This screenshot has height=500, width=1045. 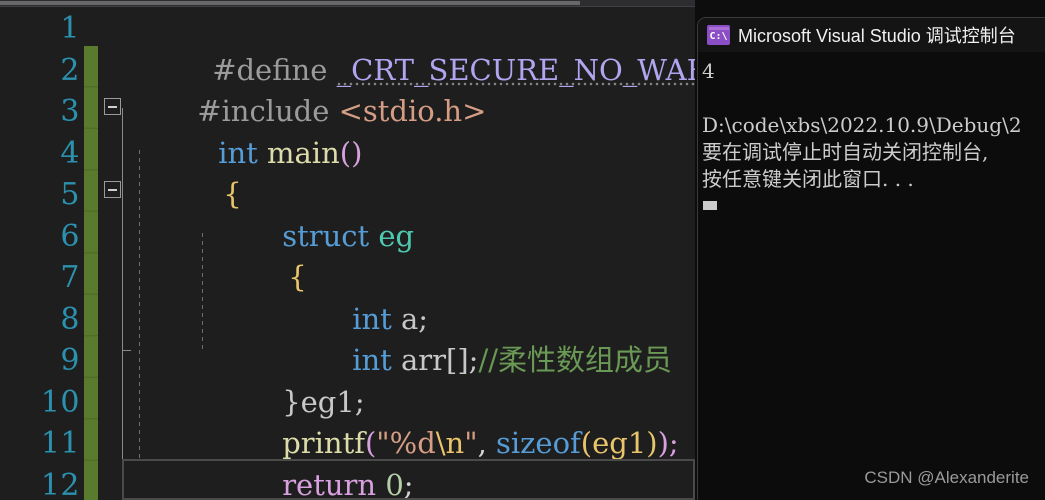 I want to click on code-line: 9 }eg1;, so click(x=347, y=379).